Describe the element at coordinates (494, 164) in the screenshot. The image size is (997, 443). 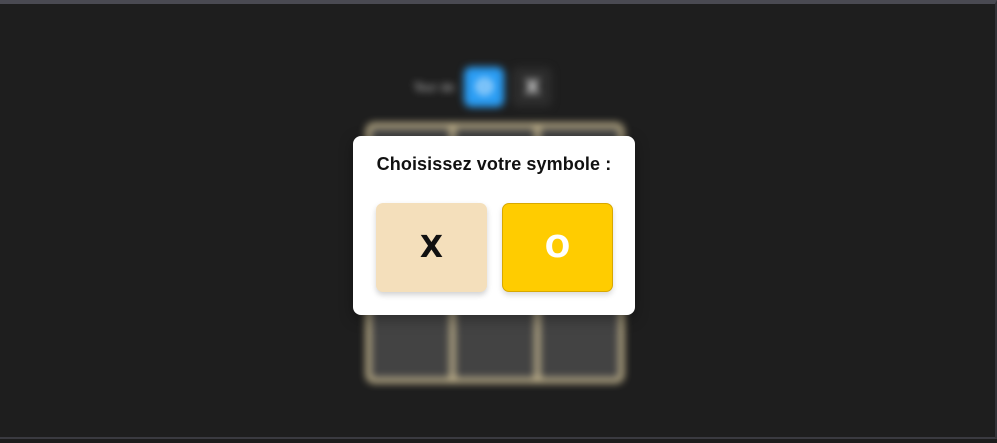
I see `modal-title: Choisissez votre symbole :` at that location.